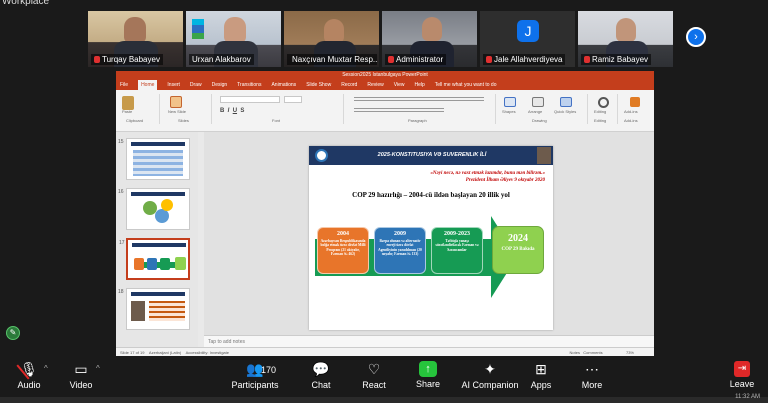 Image resolution: width=768 pixels, height=403 pixels. Describe the element at coordinates (221, 59) in the screenshot. I see `participant-name: Urxan Alakbarov` at that location.